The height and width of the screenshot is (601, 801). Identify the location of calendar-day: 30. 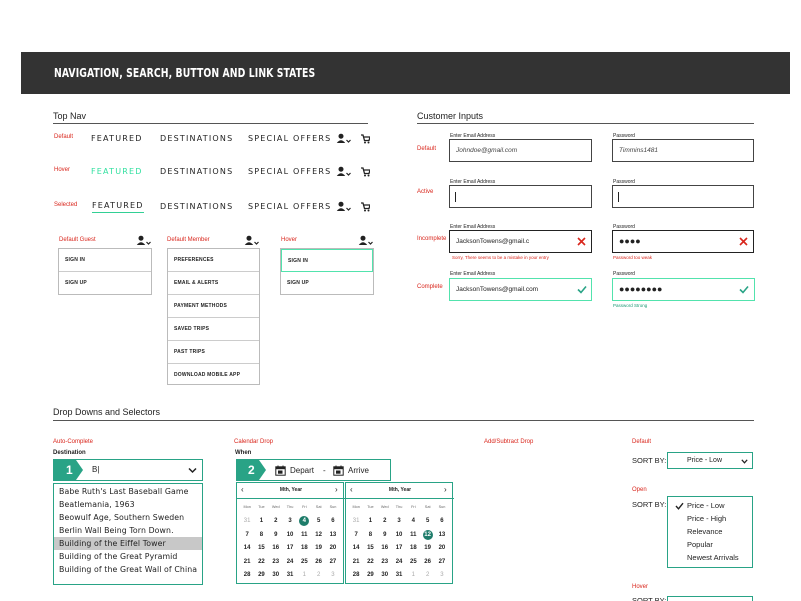
(385, 576).